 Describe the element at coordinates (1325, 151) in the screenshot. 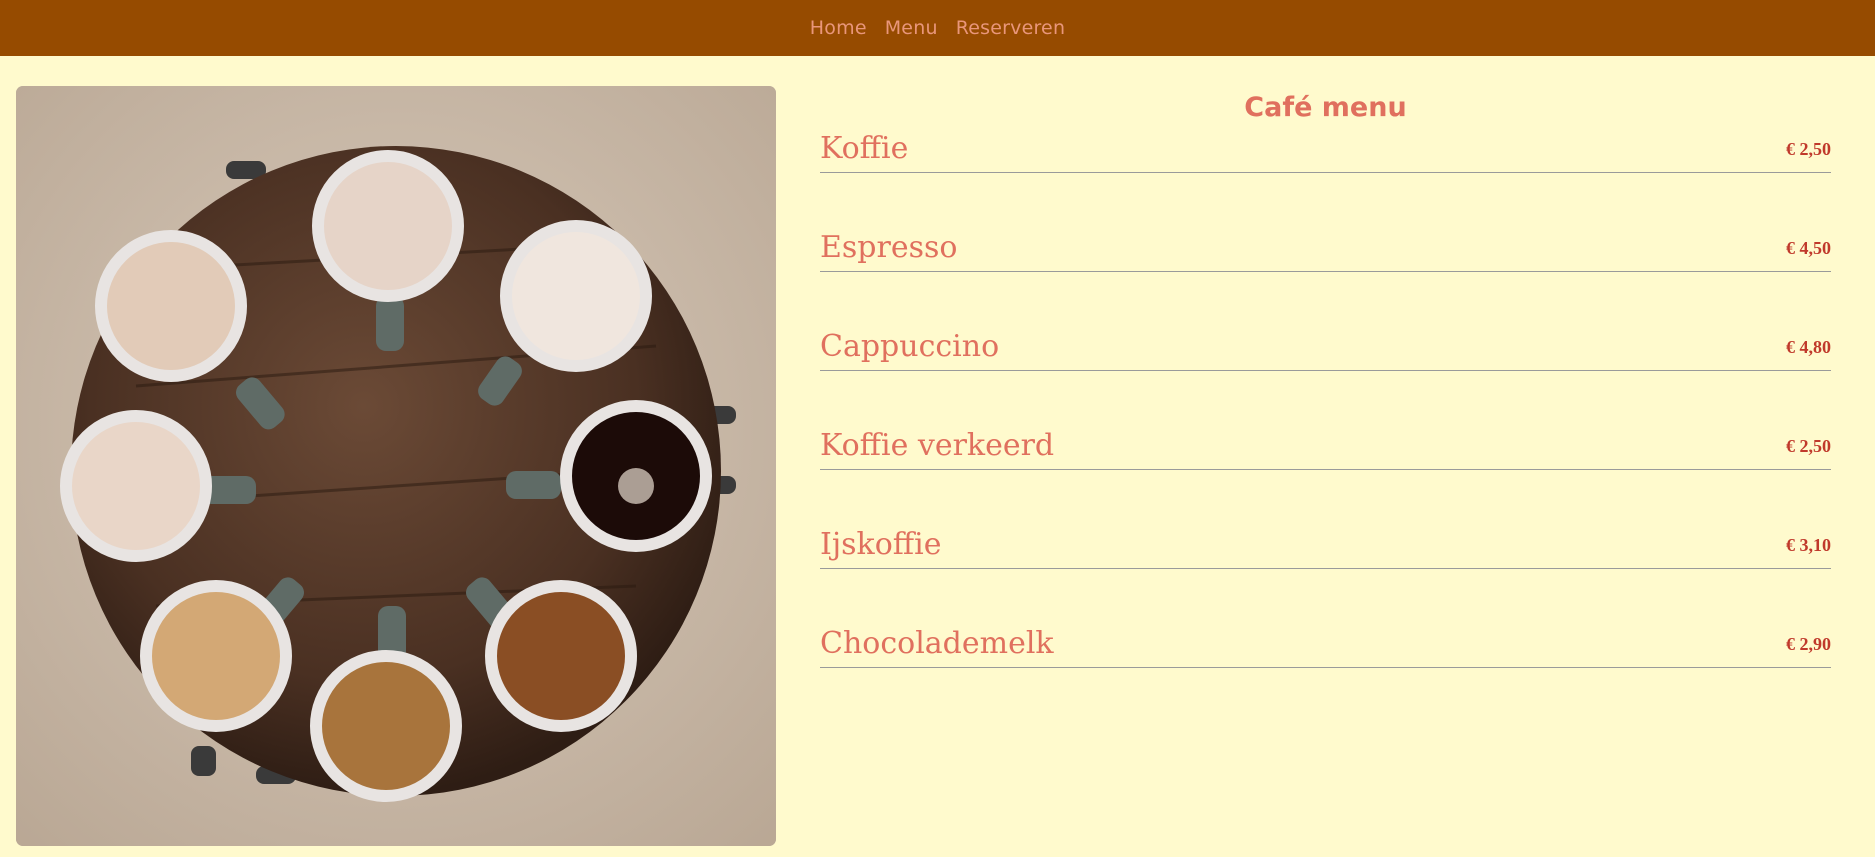

I see `menu-item: Koffie € 2,50` at that location.